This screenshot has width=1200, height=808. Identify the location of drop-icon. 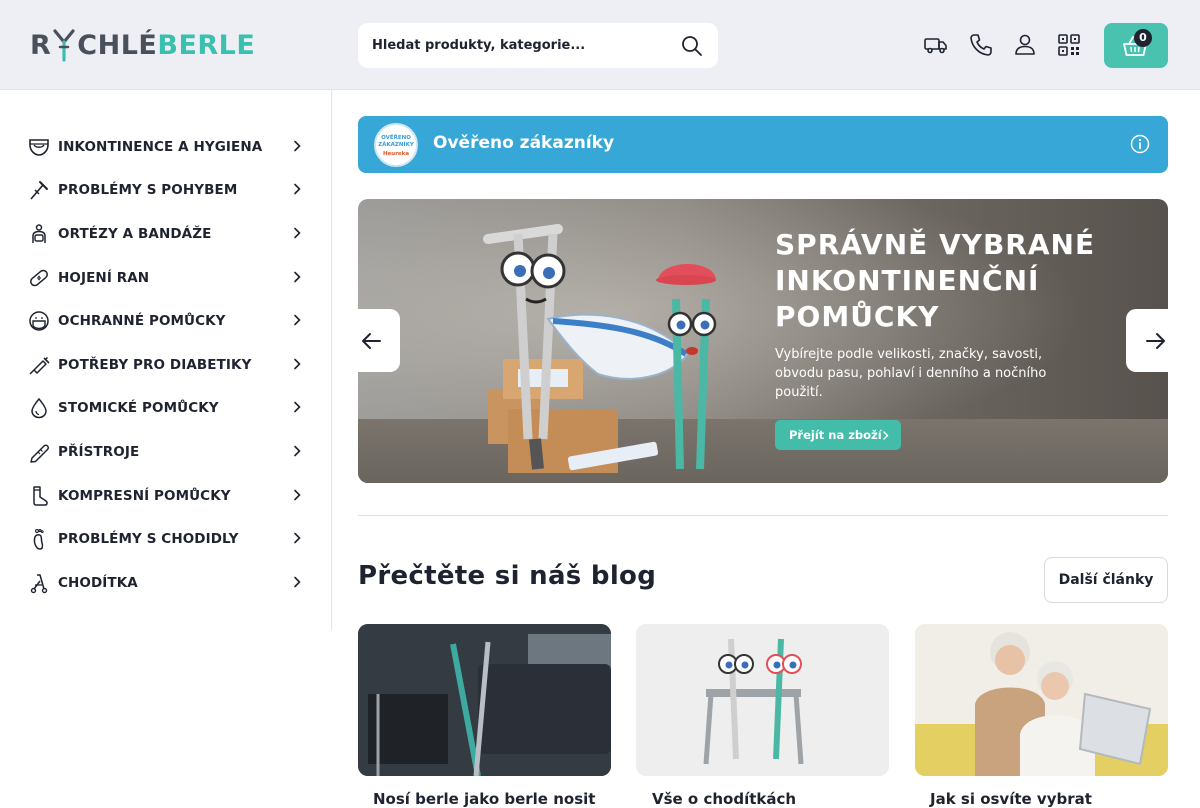
(39, 408).